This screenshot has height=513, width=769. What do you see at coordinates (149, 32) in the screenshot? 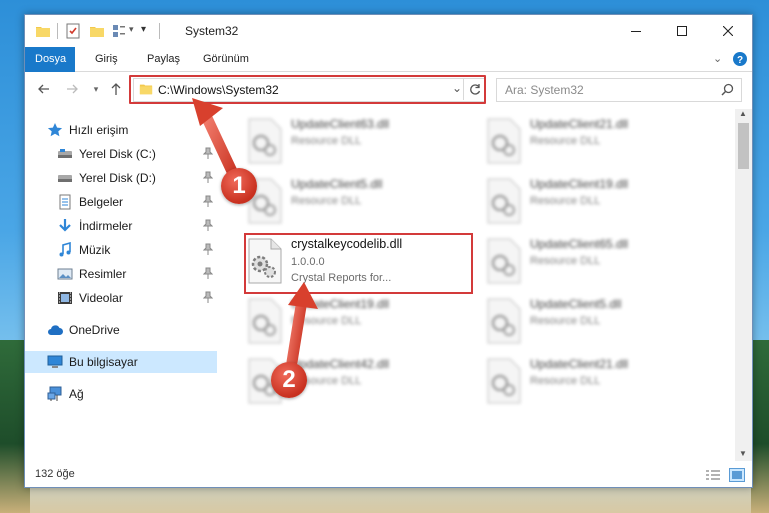
I see `quick-access-dropdown-icon: ▾` at bounding box center [149, 32].